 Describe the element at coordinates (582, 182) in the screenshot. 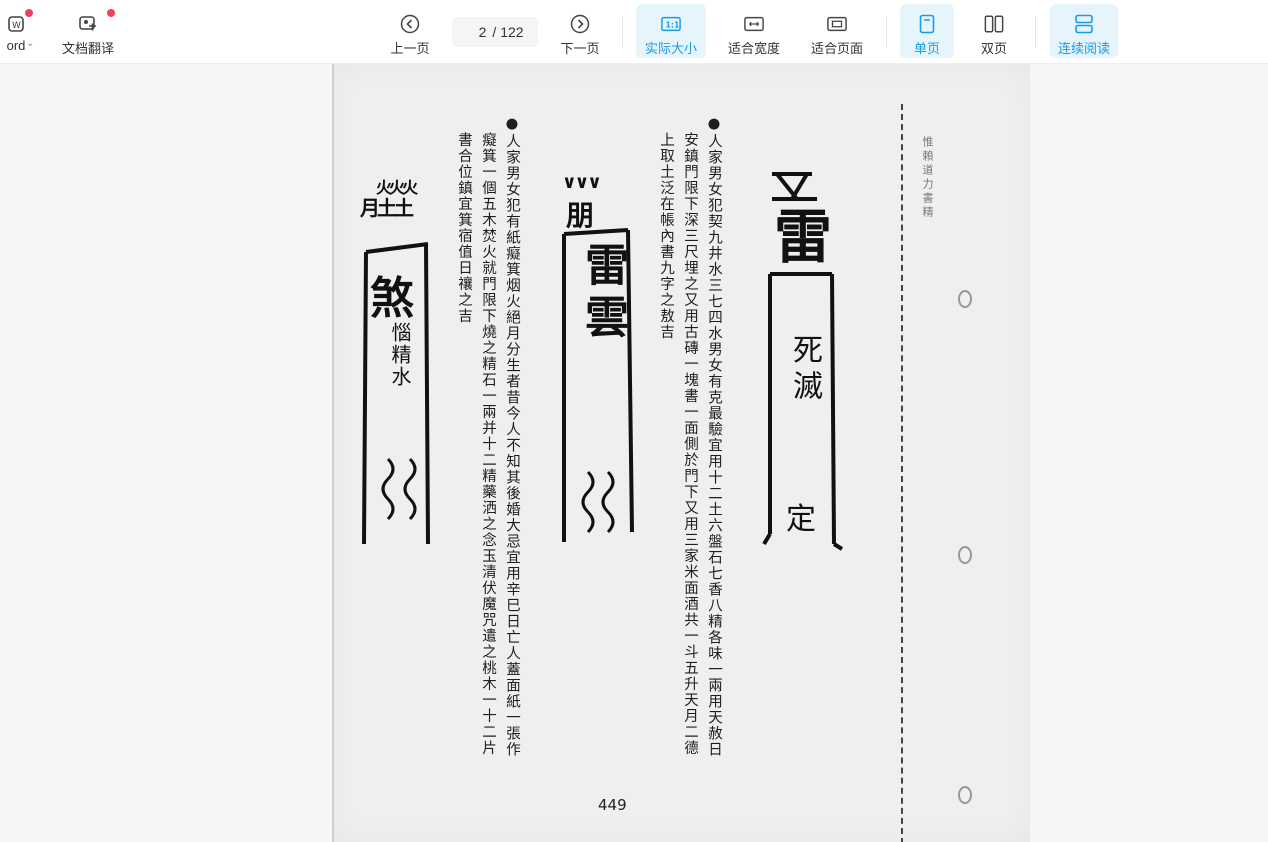

I see `talisman-char: ∨∨∨` at that location.